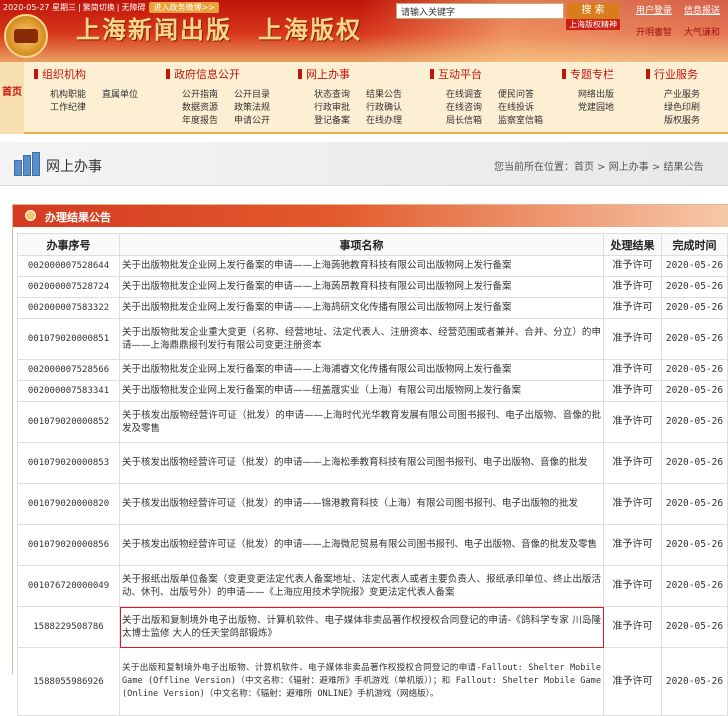 The width and height of the screenshot is (728, 716). Describe the element at coordinates (372, 244) in the screenshot. I see `table-header-row: 办事序号 事项名称 处理结果 完成时间` at that location.